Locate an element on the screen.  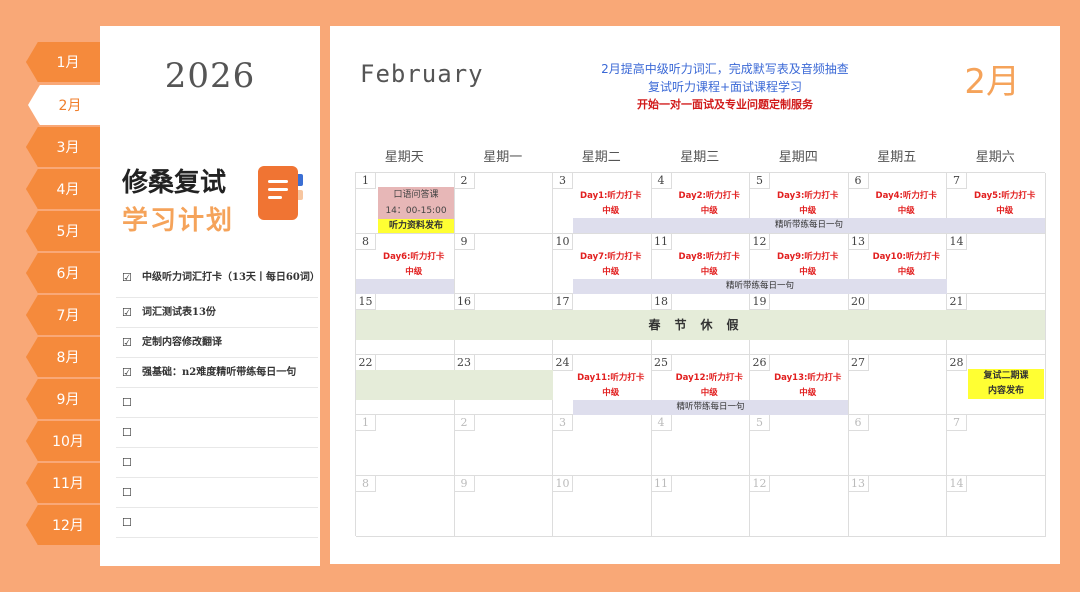
listening-checkin-event: Day6:听力打卡 中级 is located at coordinates (414, 265).